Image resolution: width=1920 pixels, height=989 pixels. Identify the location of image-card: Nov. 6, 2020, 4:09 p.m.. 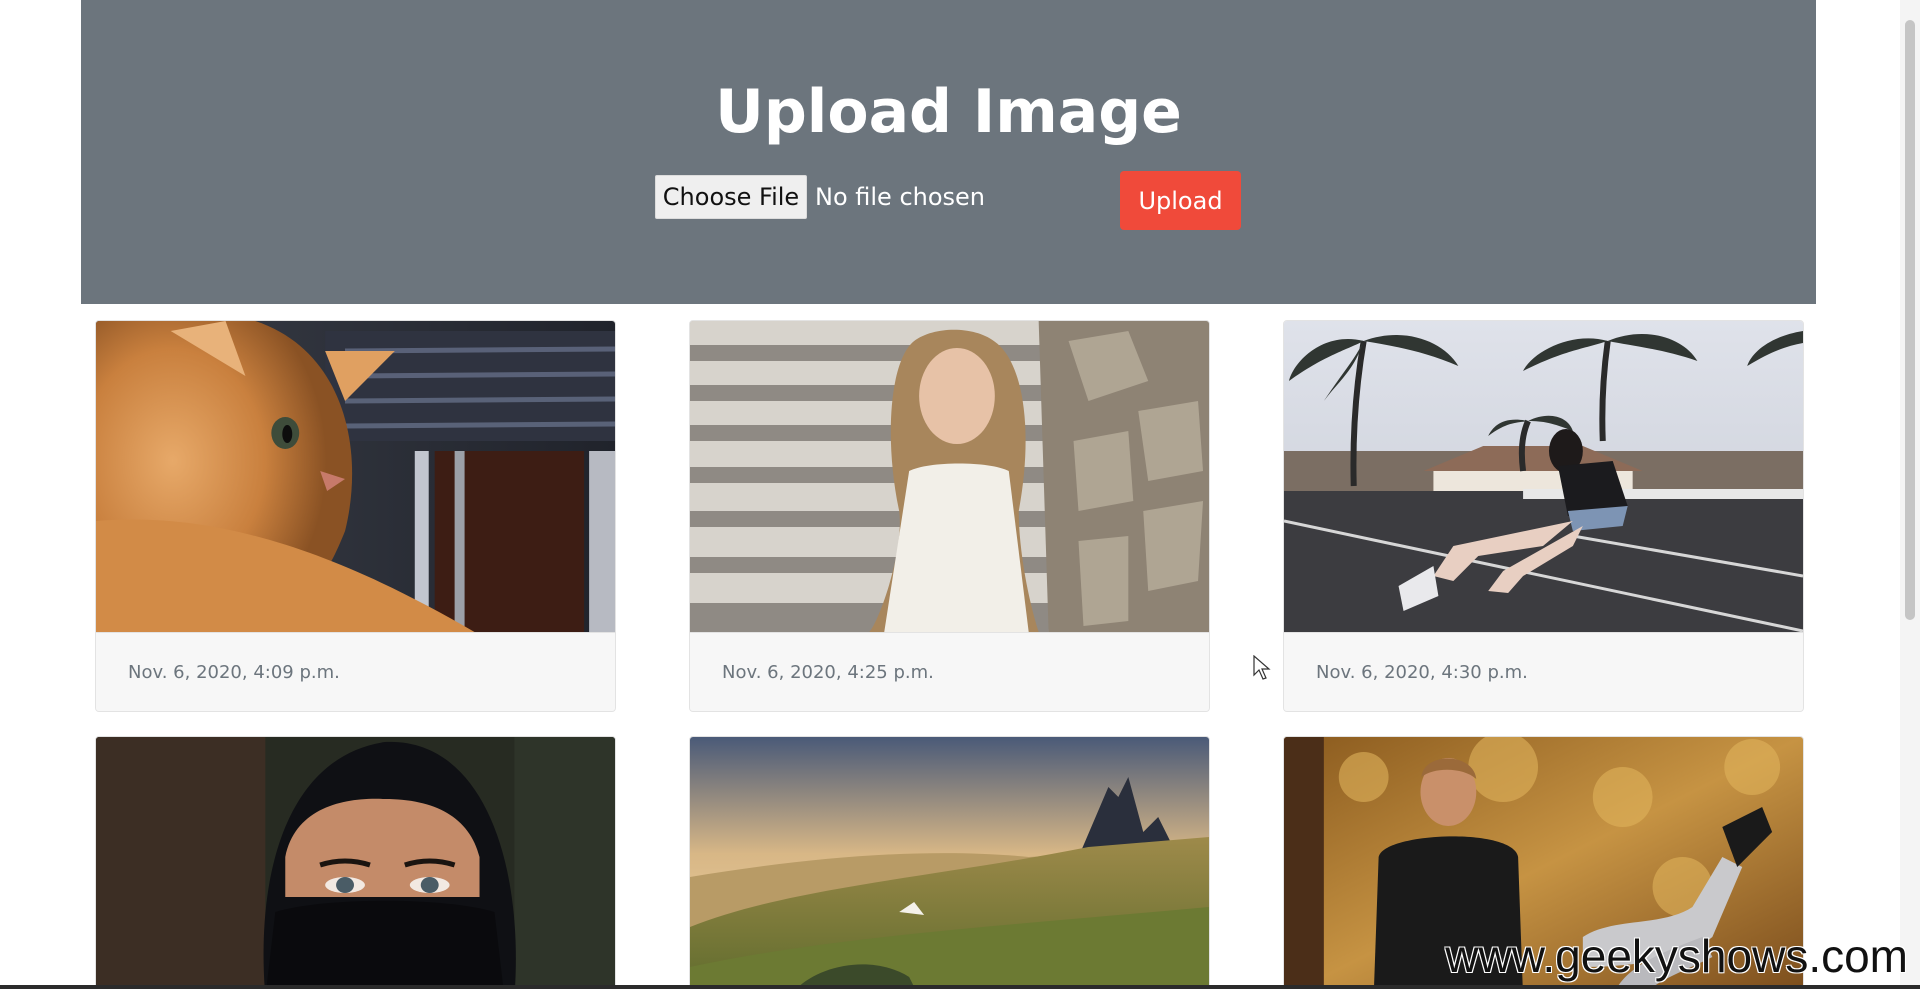
(355, 516).